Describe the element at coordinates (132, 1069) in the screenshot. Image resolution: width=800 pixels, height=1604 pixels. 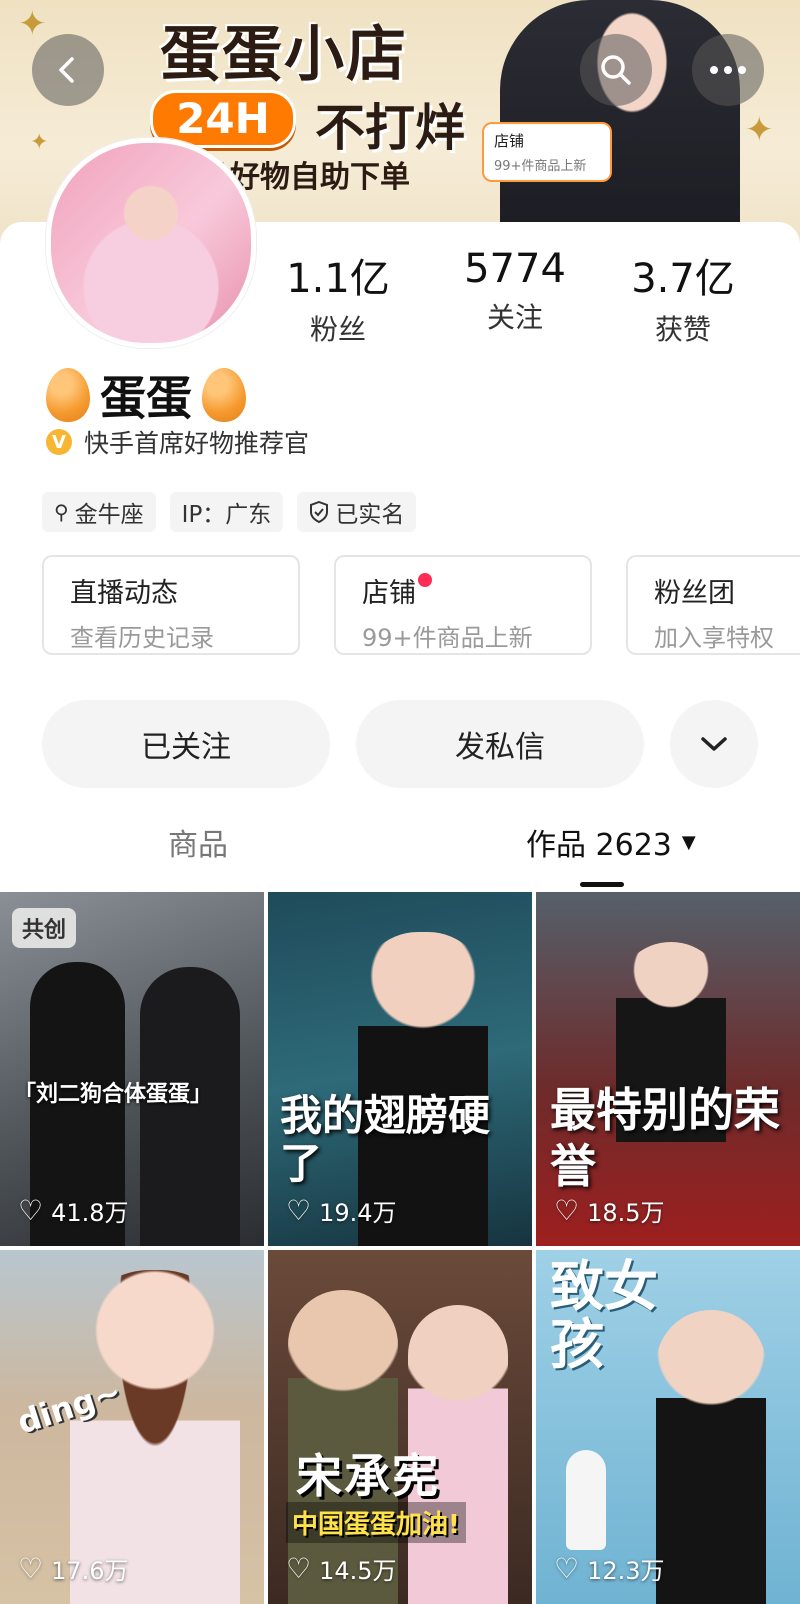
I see `video-tile: 共创 「刘二狗合体蛋蛋」 ♡ 41.8万` at that location.